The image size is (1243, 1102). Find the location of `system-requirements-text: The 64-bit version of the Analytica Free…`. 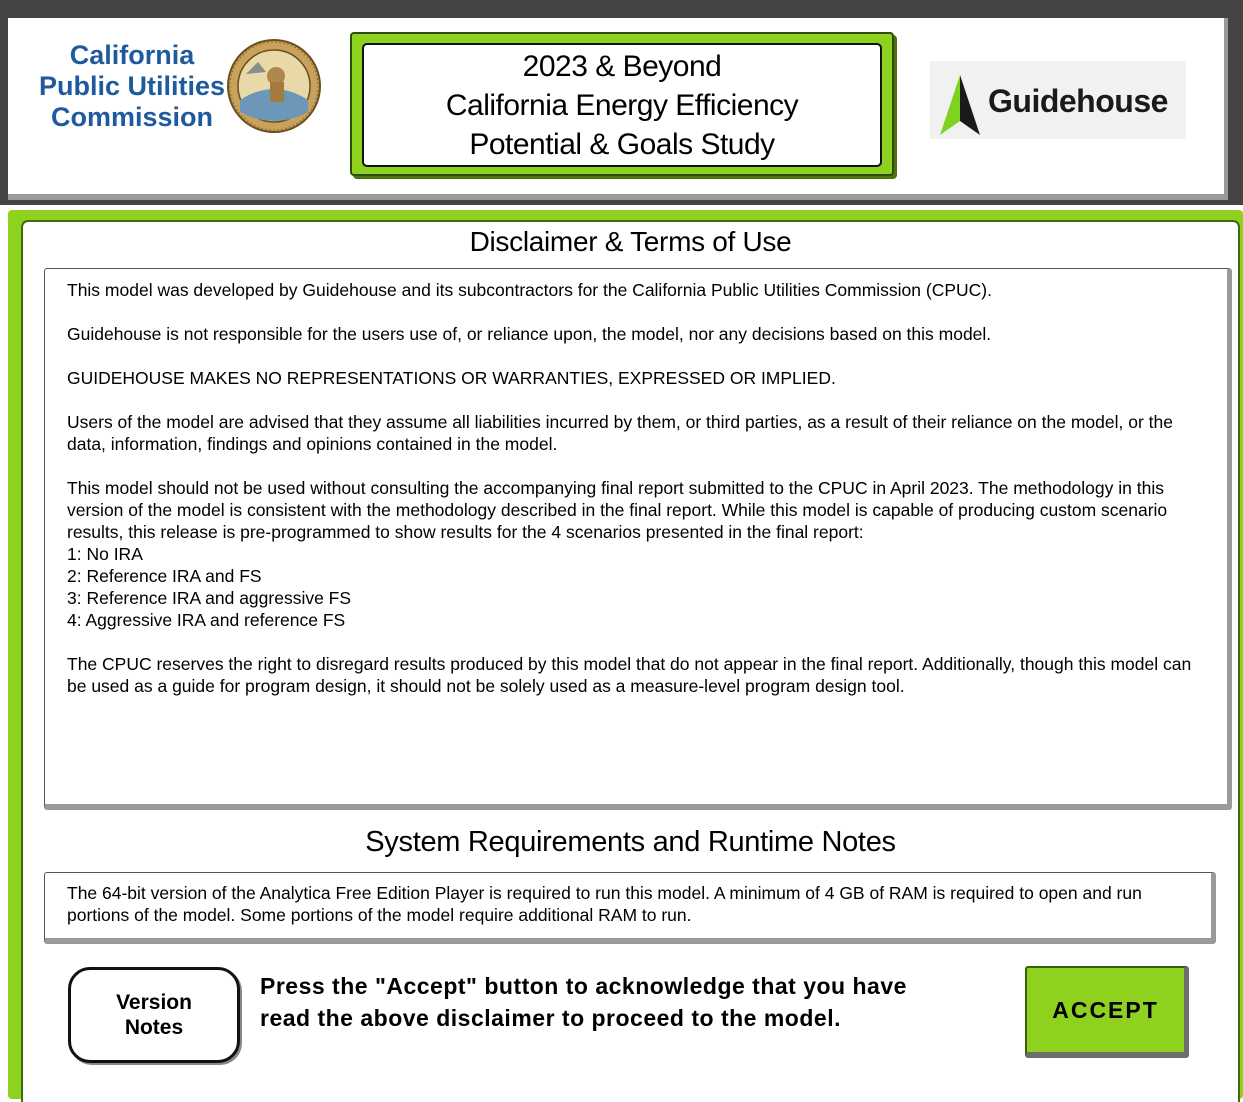

system-requirements-text: The 64-bit version of the Analytica Free… is located at coordinates (604, 904).